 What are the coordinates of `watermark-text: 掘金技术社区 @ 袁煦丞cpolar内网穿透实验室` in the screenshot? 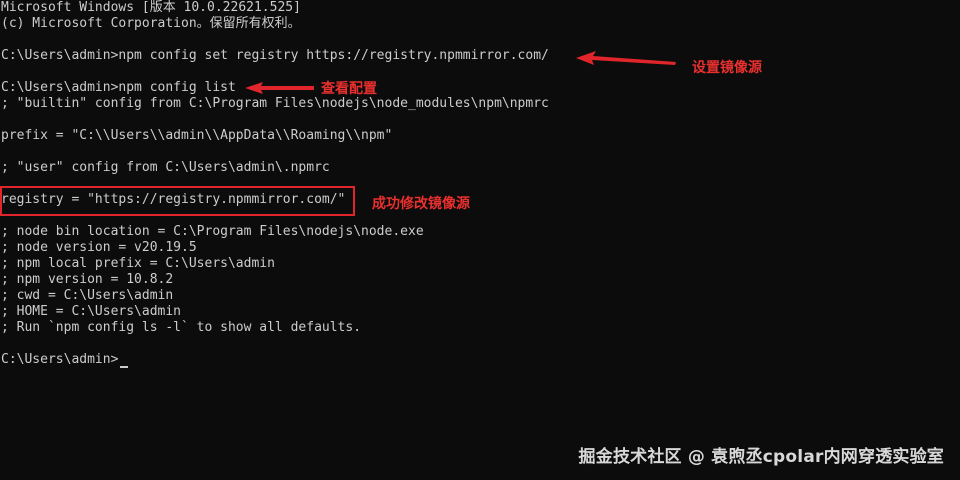 It's located at (761, 457).